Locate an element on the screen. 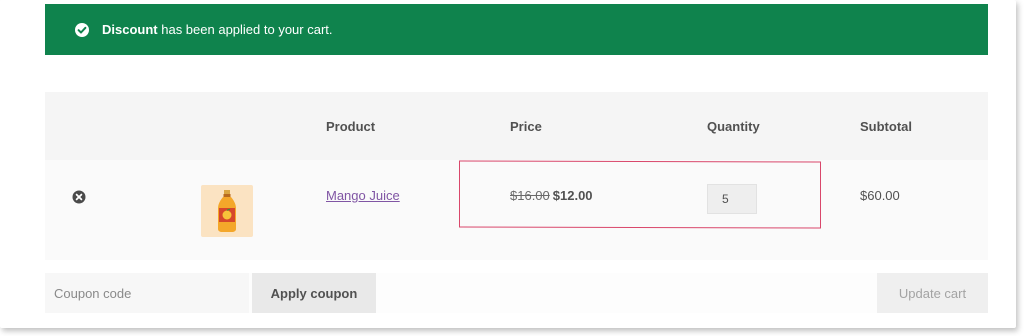 The image size is (1024, 336). coupon-code-input is located at coordinates (147, 293).